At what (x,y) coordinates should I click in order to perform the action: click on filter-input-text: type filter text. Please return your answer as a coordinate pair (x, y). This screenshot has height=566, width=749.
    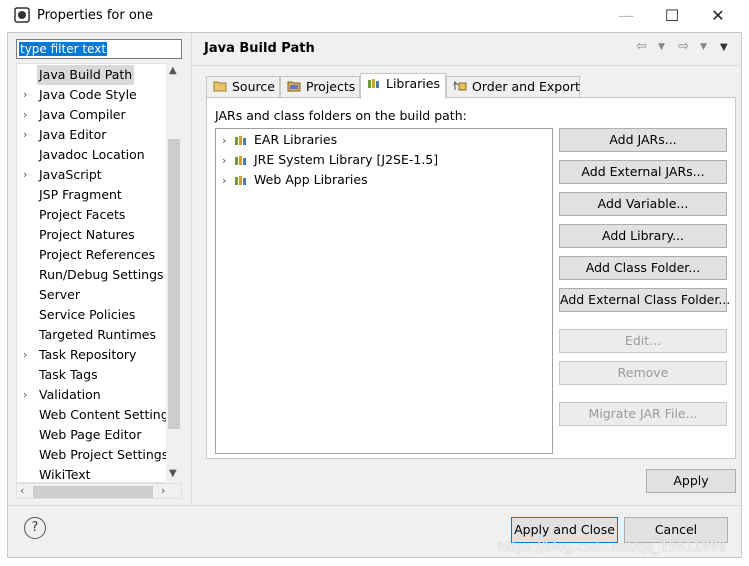
    Looking at the image, I should click on (63, 49).